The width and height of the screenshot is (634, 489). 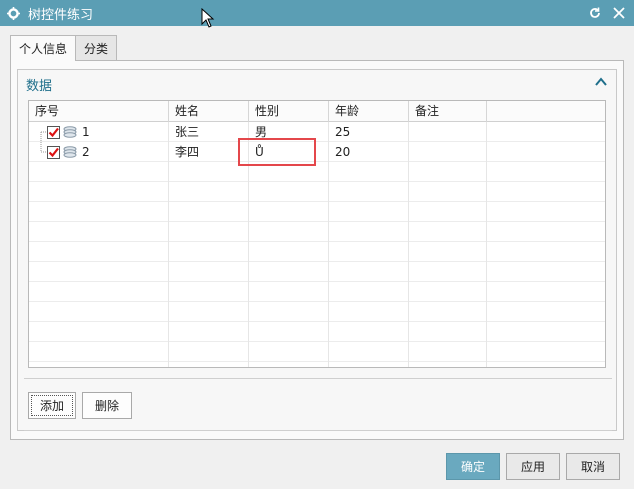 What do you see at coordinates (13, 13) in the screenshot?
I see `gear-icon` at bounding box center [13, 13].